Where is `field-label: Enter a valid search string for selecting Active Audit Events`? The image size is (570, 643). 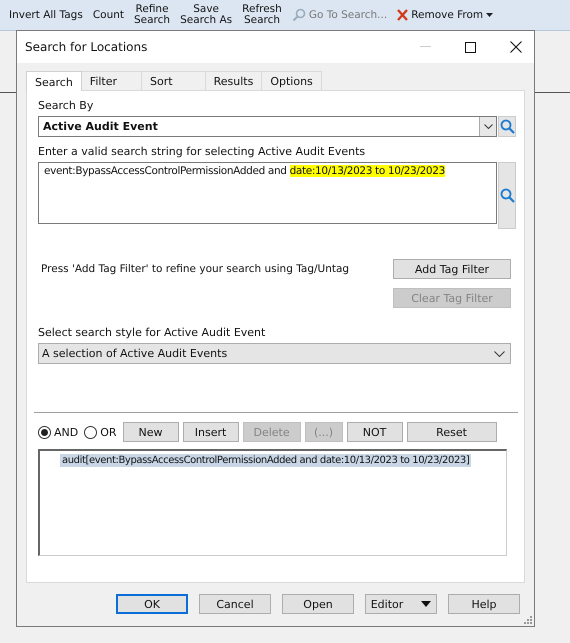 field-label: Enter a valid search string for selecting Active Audit Events is located at coordinates (202, 151).